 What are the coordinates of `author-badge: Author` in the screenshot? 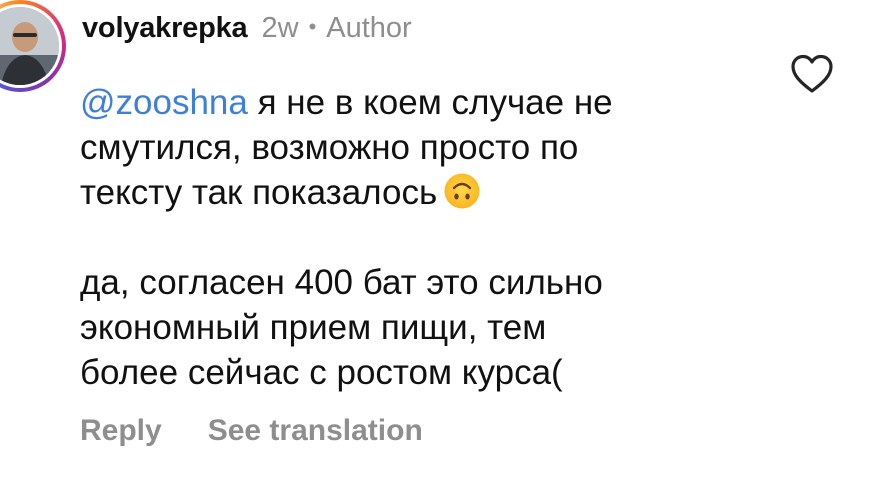 It's located at (369, 28).